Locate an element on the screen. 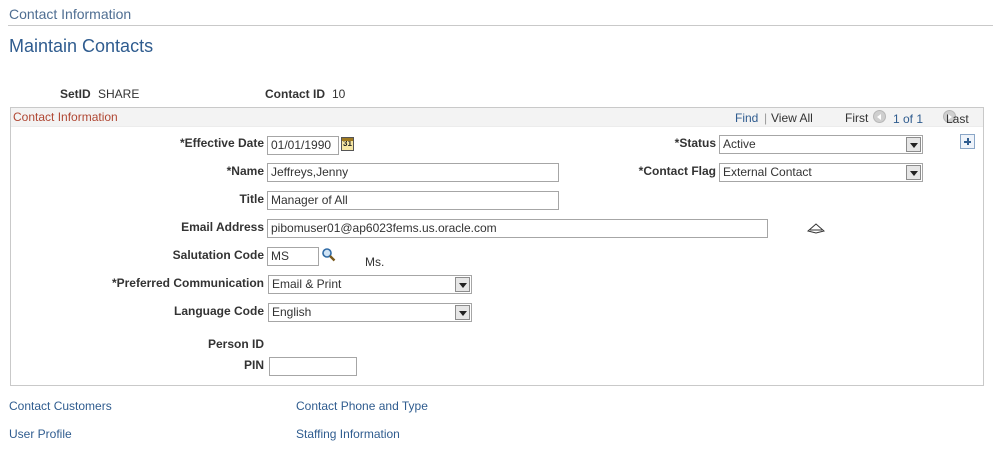 The height and width of the screenshot is (454, 993). breadcrumb: Contact Information is located at coordinates (70, 14).